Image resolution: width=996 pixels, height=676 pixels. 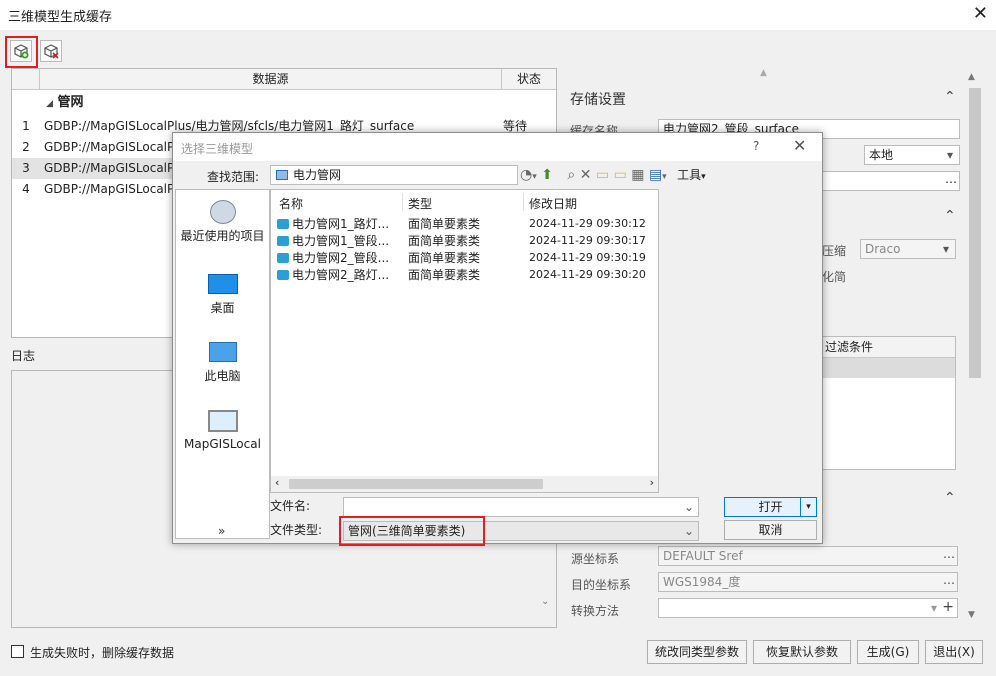 What do you see at coordinates (763, 73) in the screenshot?
I see `splitter-up-icon: ▲` at bounding box center [763, 73].